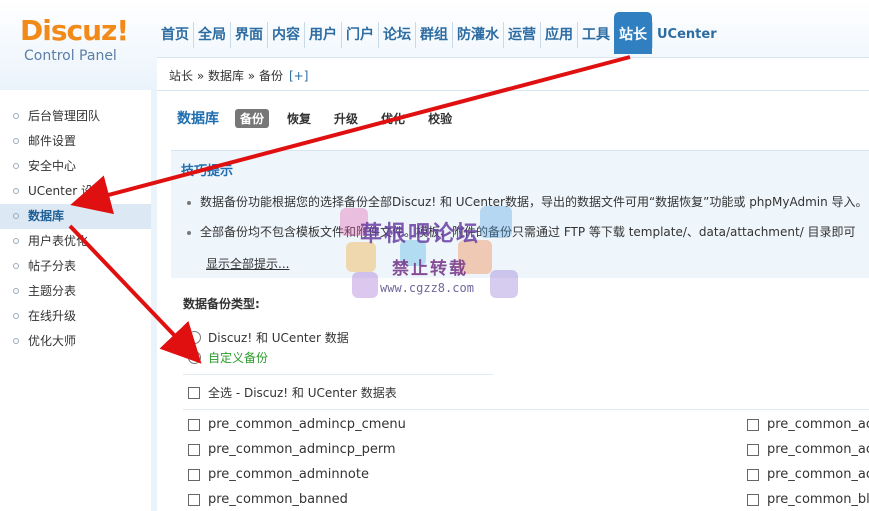  I want to click on nav-operations: 运营, so click(521, 35).